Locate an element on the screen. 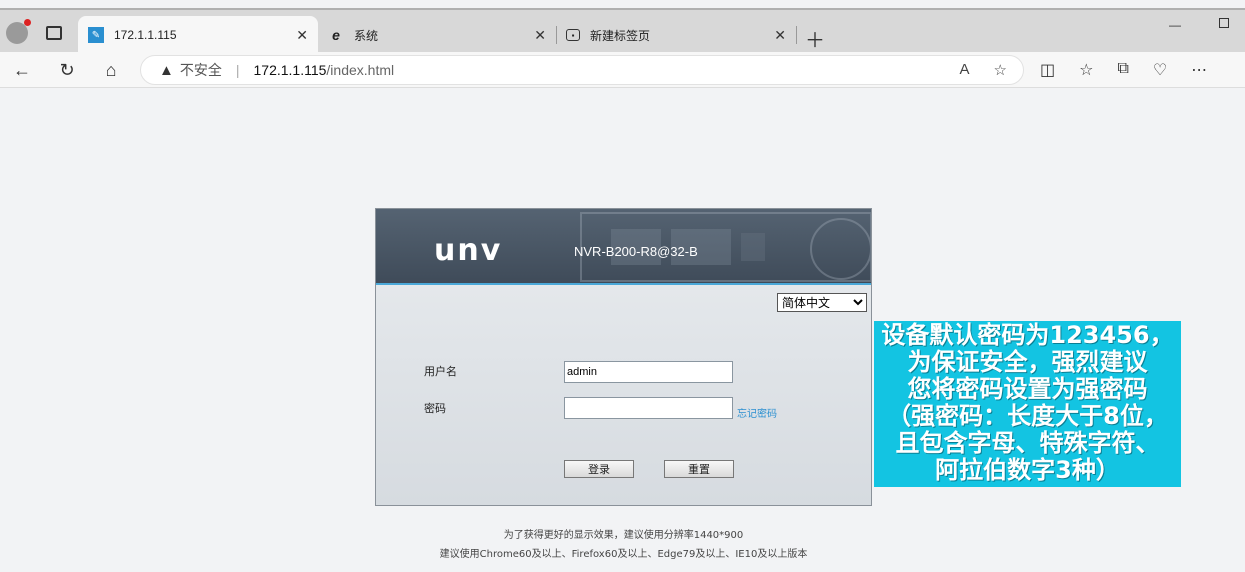  maximize-icon is located at coordinates (1224, 23).